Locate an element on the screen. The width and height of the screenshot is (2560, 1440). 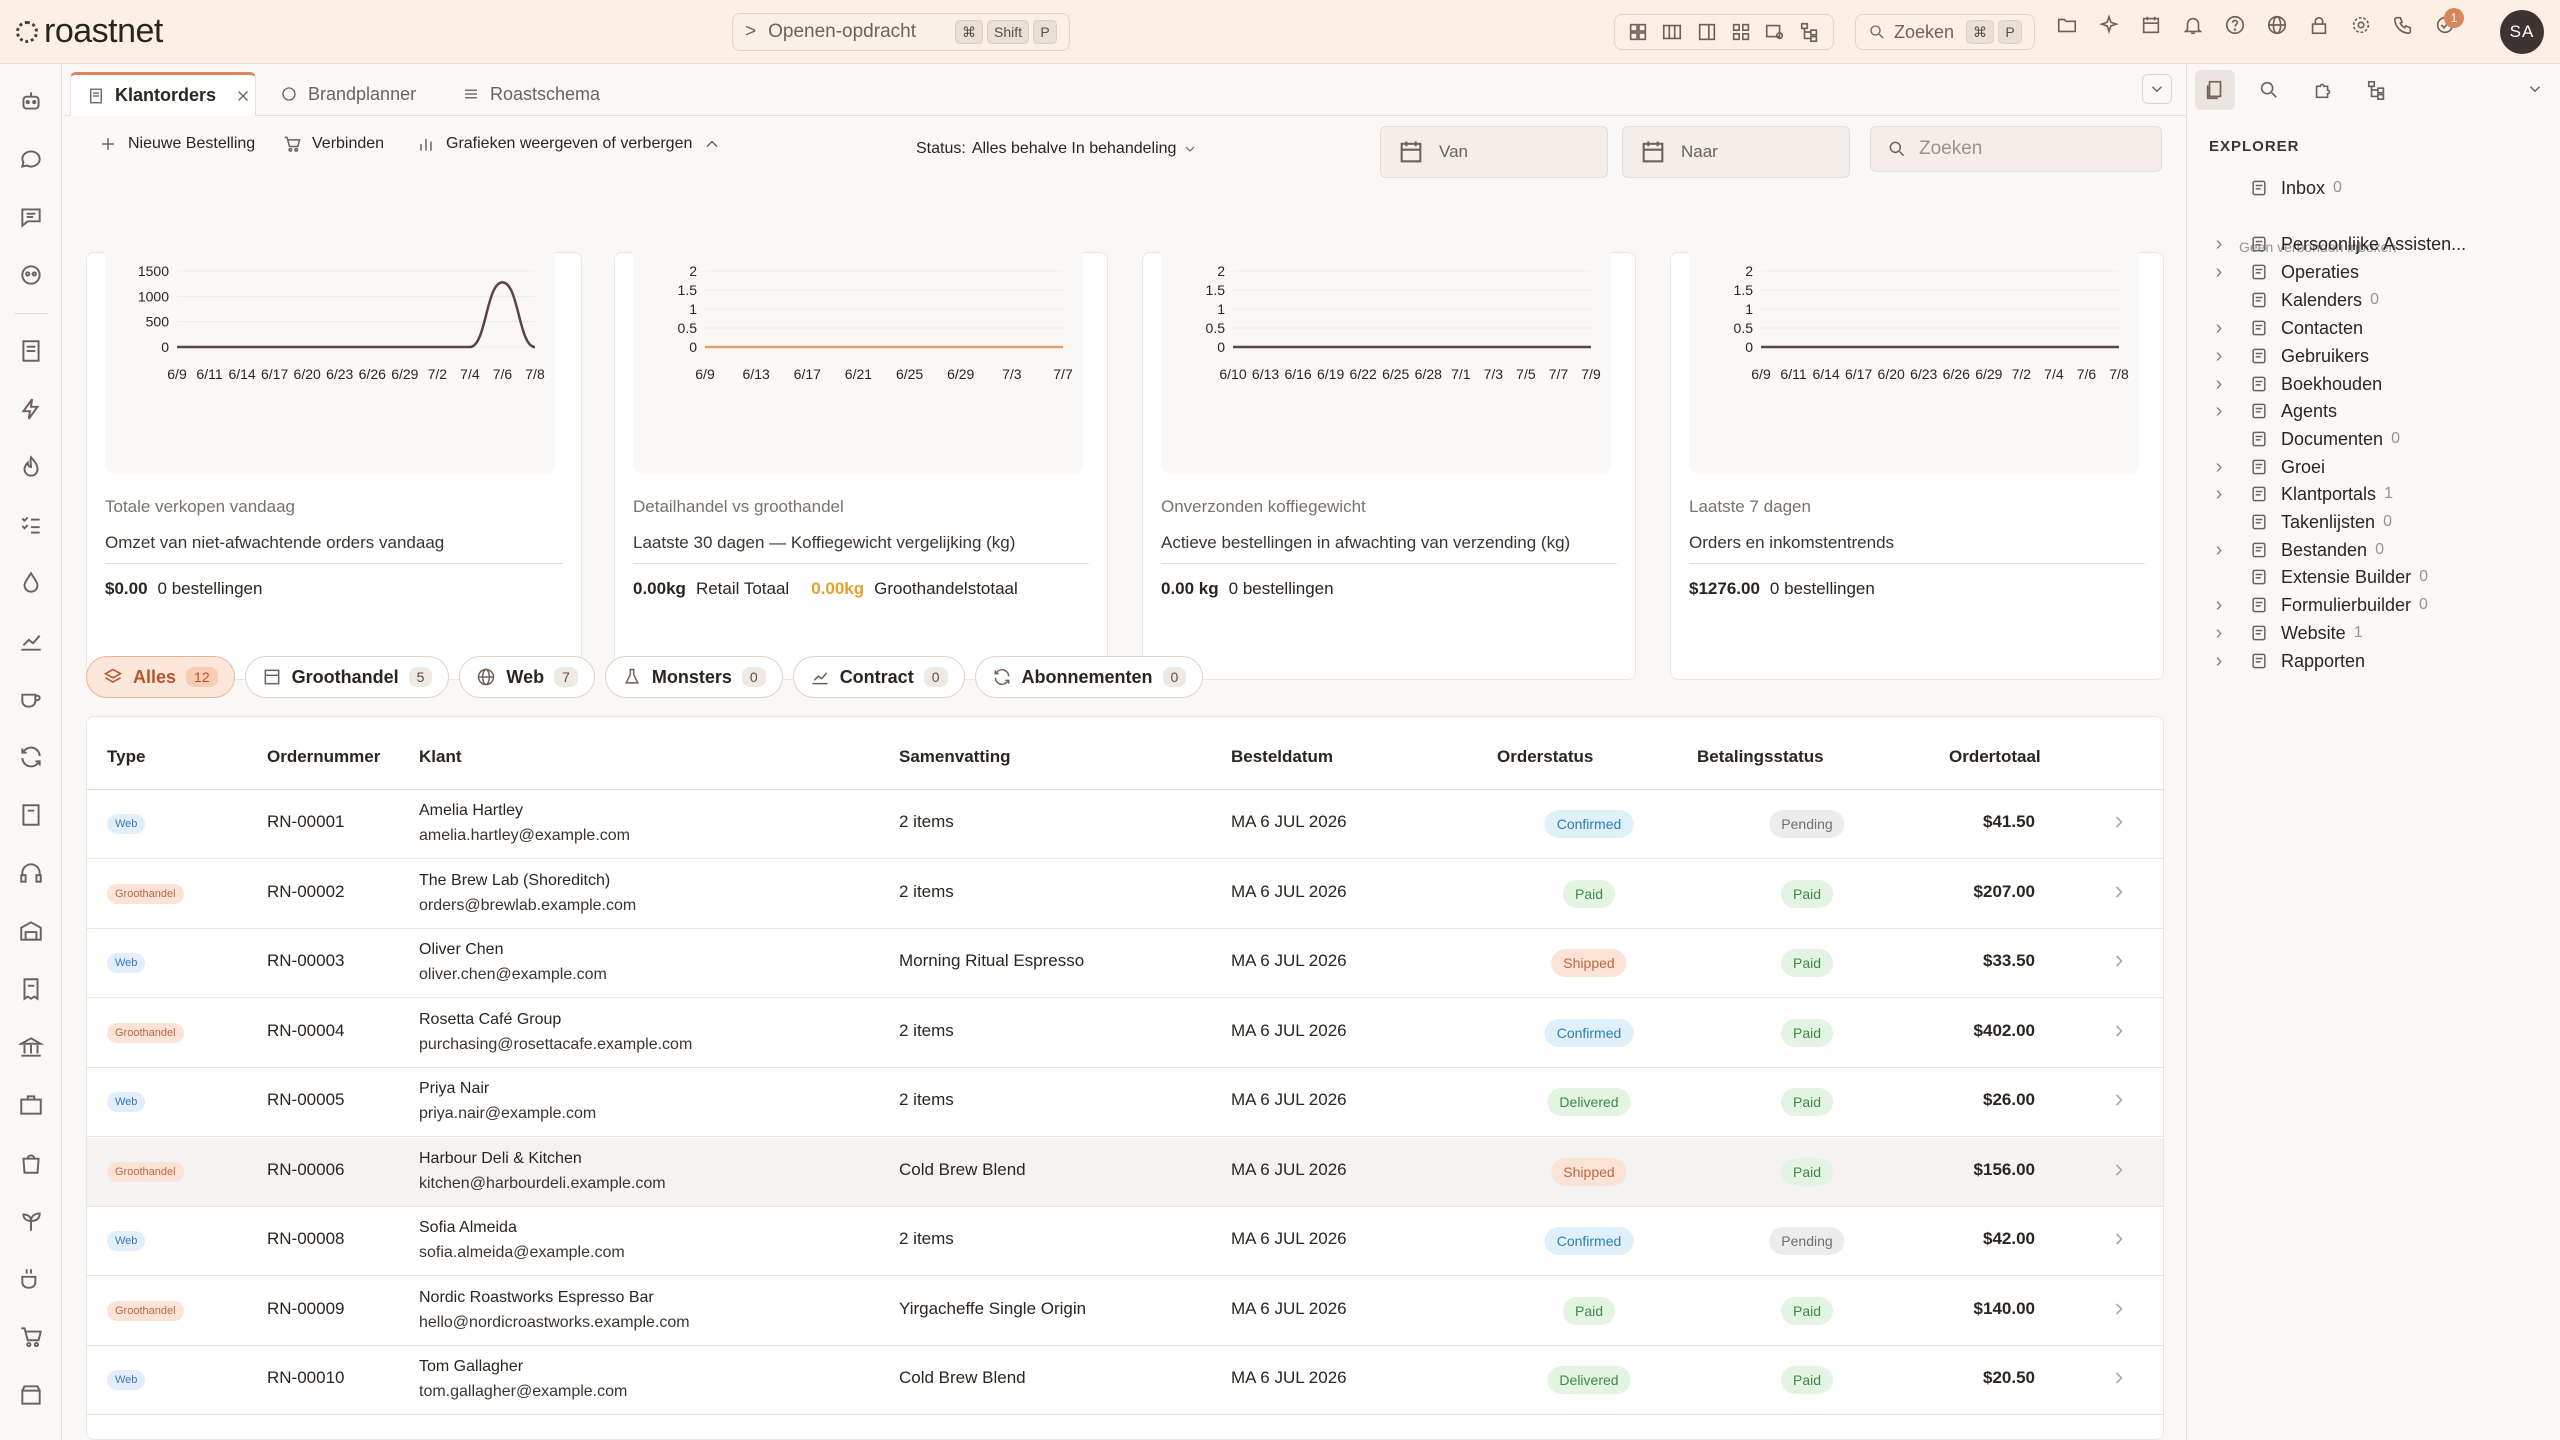
explorer-item: Documenten 0 is located at coordinates (2375, 439).